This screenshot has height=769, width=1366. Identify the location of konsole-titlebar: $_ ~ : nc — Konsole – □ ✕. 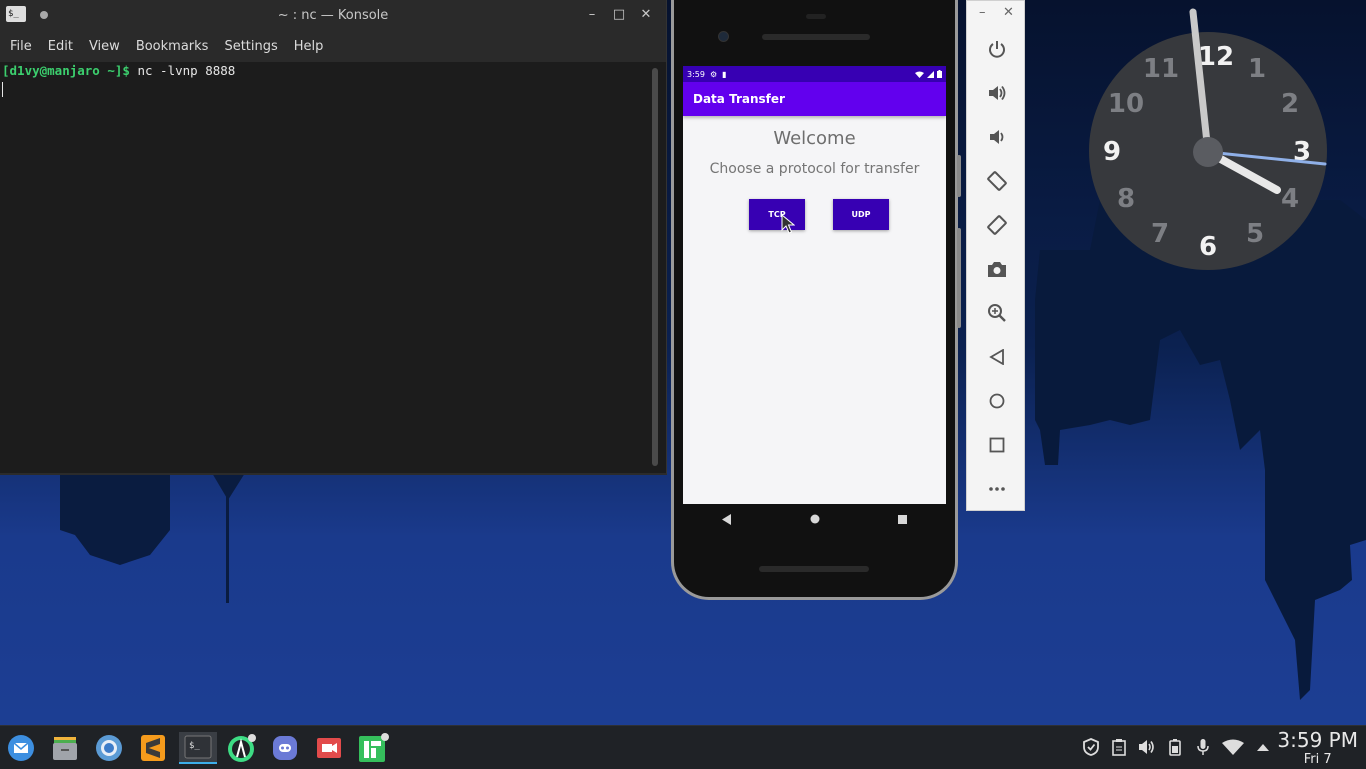
(333, 15).